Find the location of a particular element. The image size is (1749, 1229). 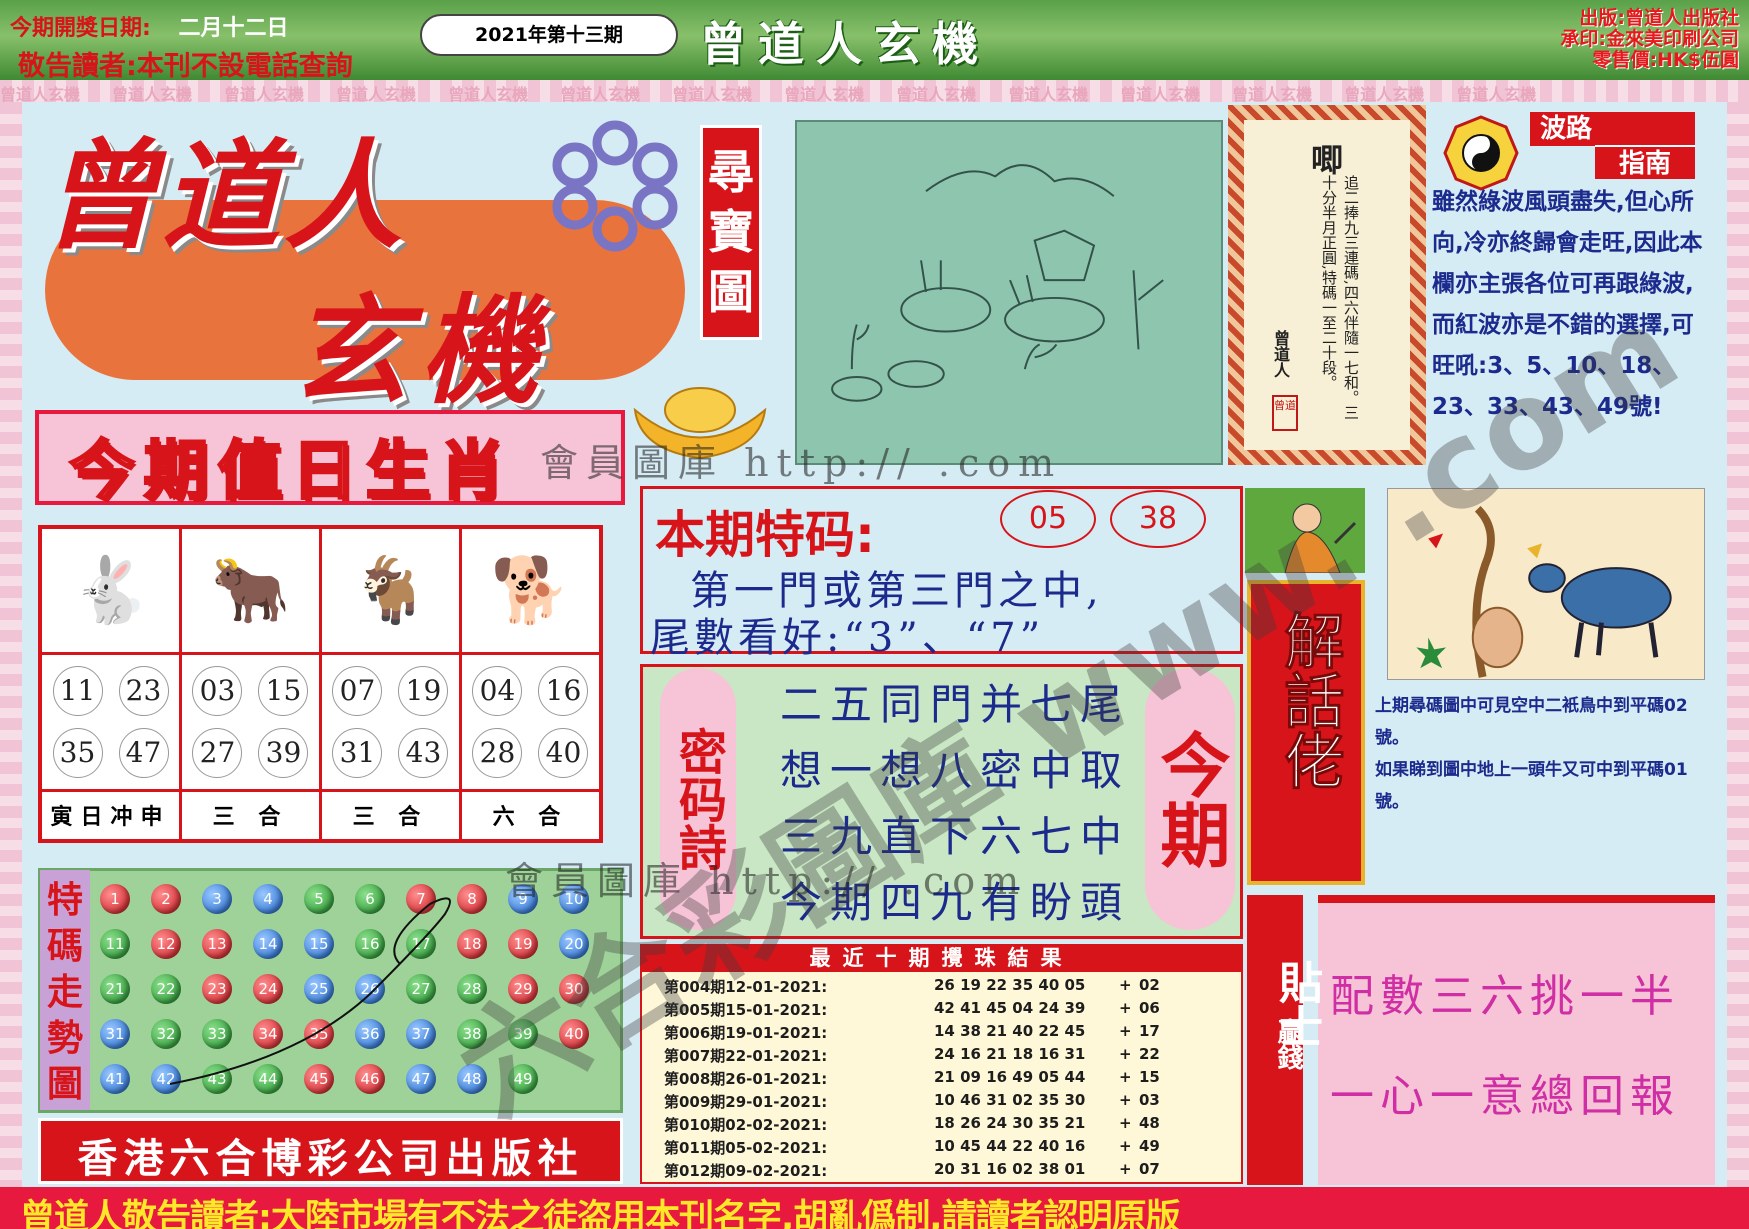

zodiac-number: 03 is located at coordinates (217, 690).